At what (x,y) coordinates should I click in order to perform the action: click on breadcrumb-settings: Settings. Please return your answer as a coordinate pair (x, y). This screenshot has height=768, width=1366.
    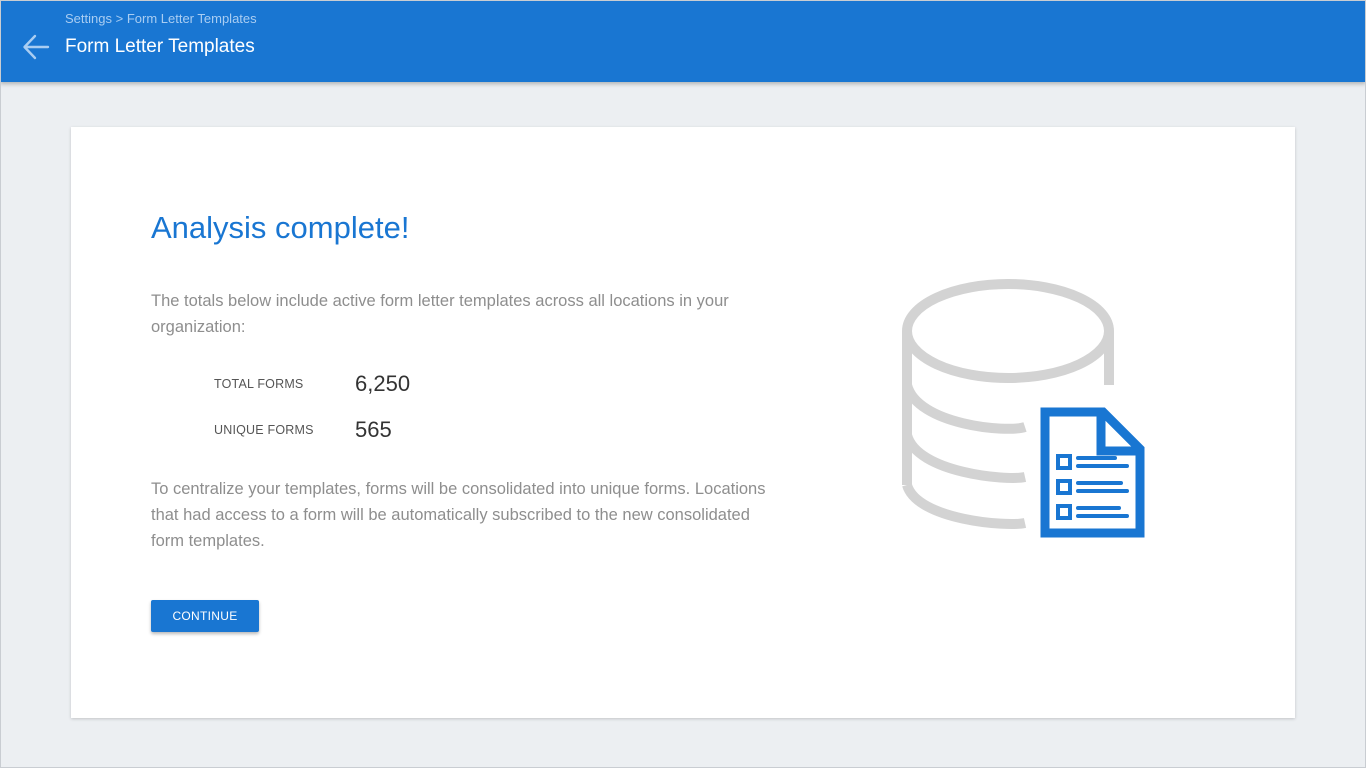
    Looking at the image, I should click on (88, 18).